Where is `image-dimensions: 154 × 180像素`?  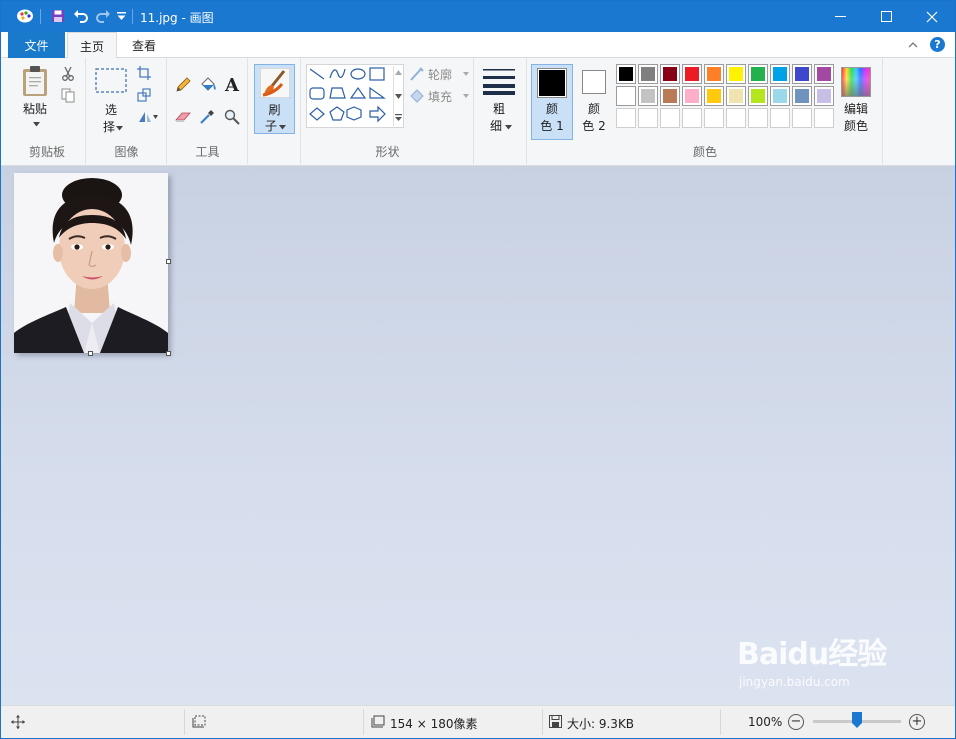
image-dimensions: 154 × 180像素 is located at coordinates (434, 724).